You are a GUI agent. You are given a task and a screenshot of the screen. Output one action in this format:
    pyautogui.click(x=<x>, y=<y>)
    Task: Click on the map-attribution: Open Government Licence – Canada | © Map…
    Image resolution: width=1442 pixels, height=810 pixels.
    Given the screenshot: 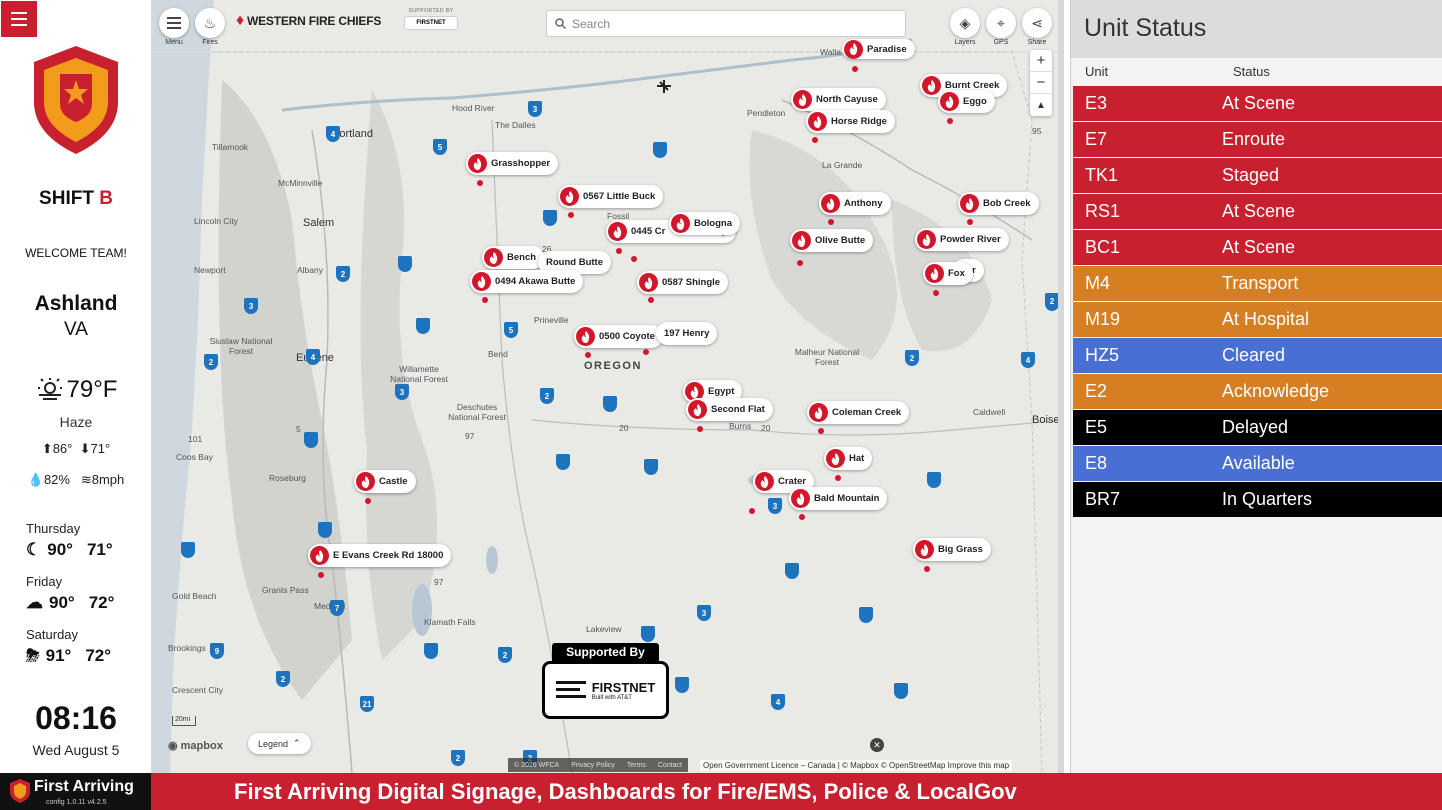 What is the action you would take?
    pyautogui.click(x=856, y=765)
    